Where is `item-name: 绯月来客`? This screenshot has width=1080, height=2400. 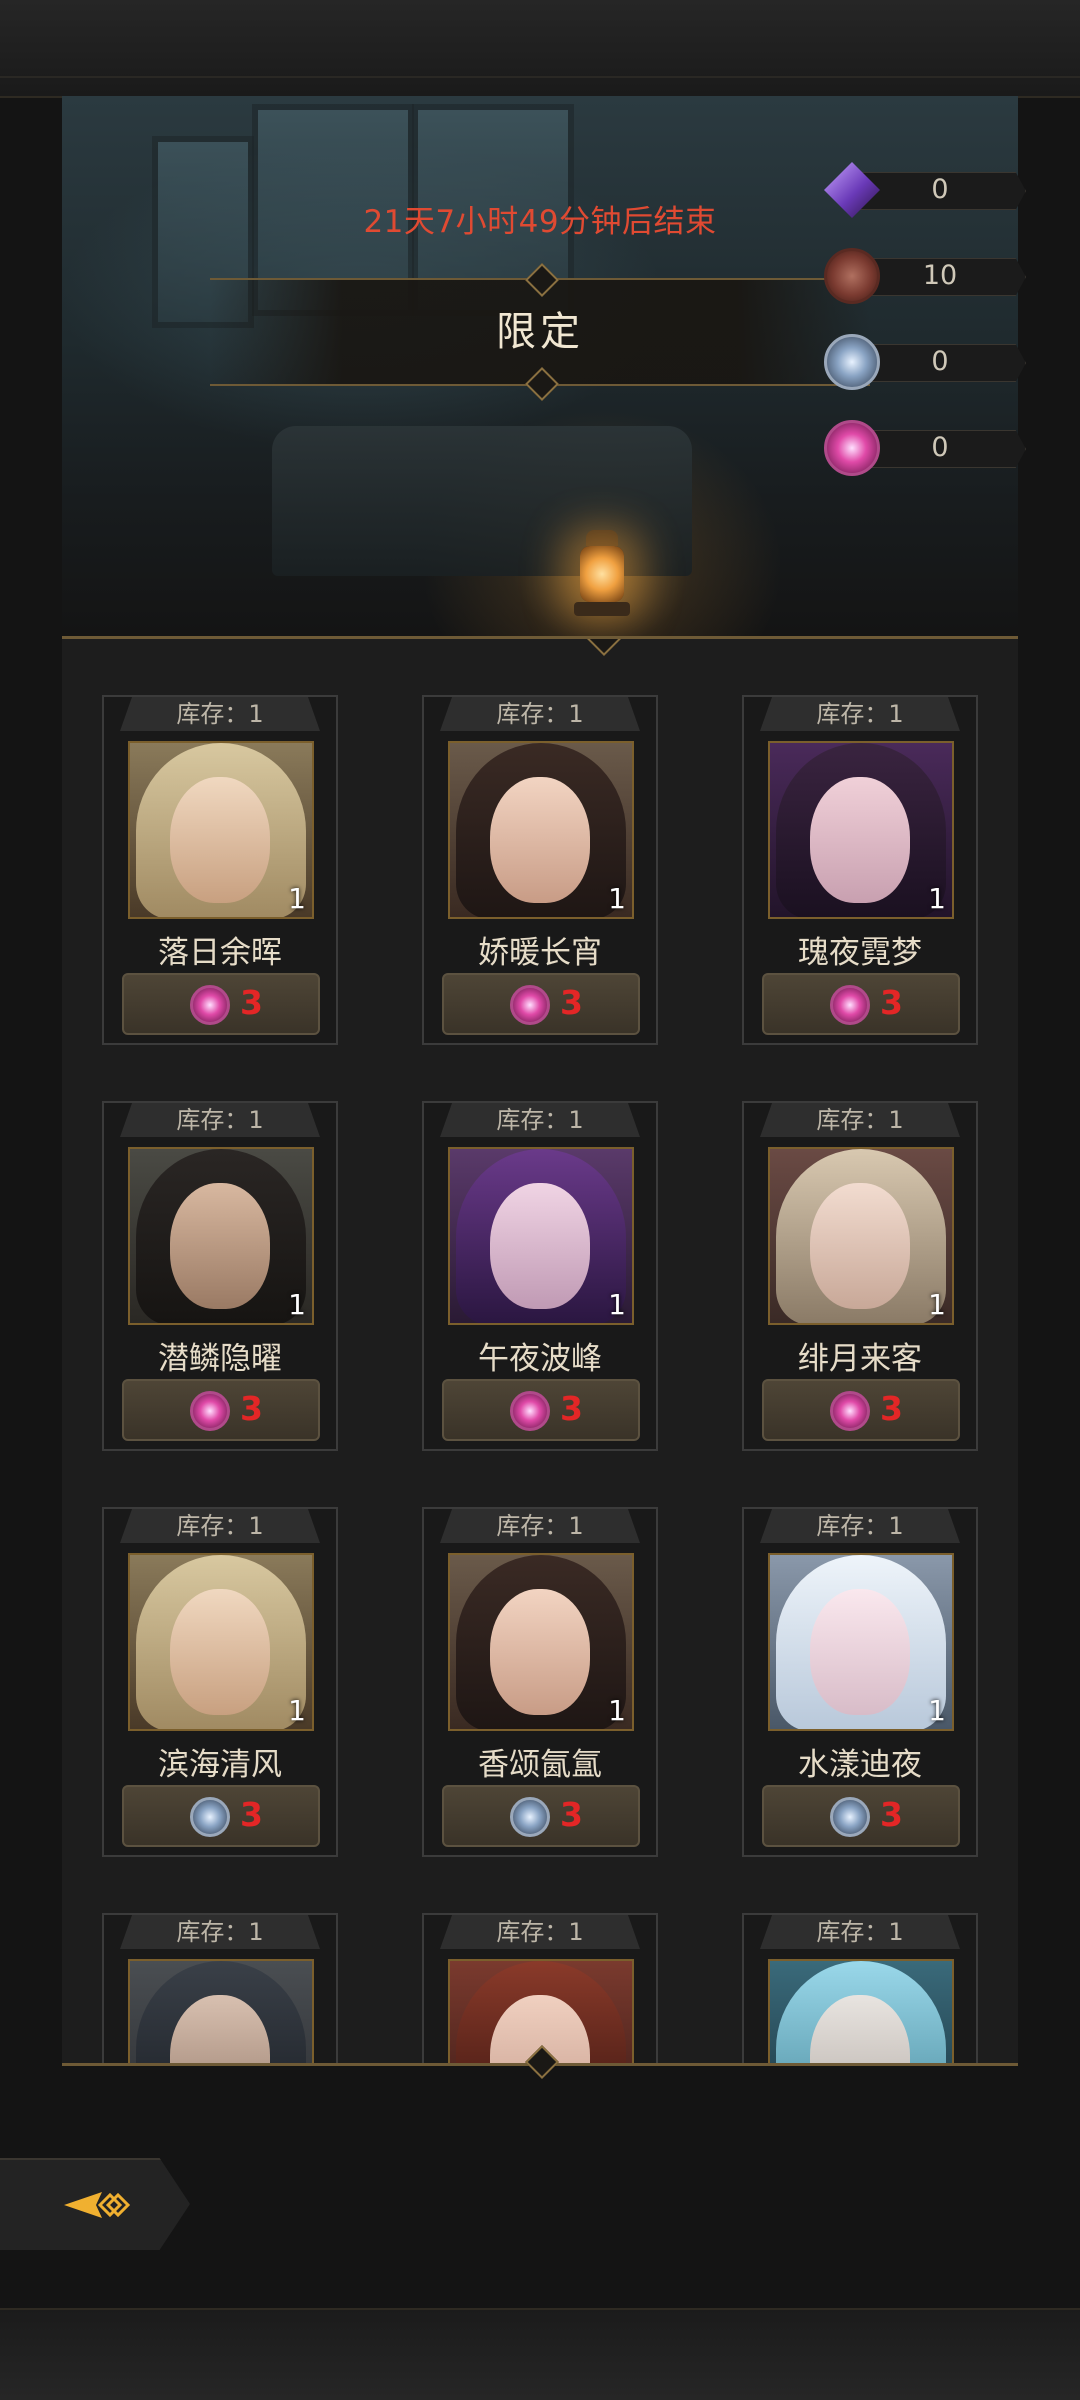
item-name: 绯月来客 is located at coordinates (860, 1359).